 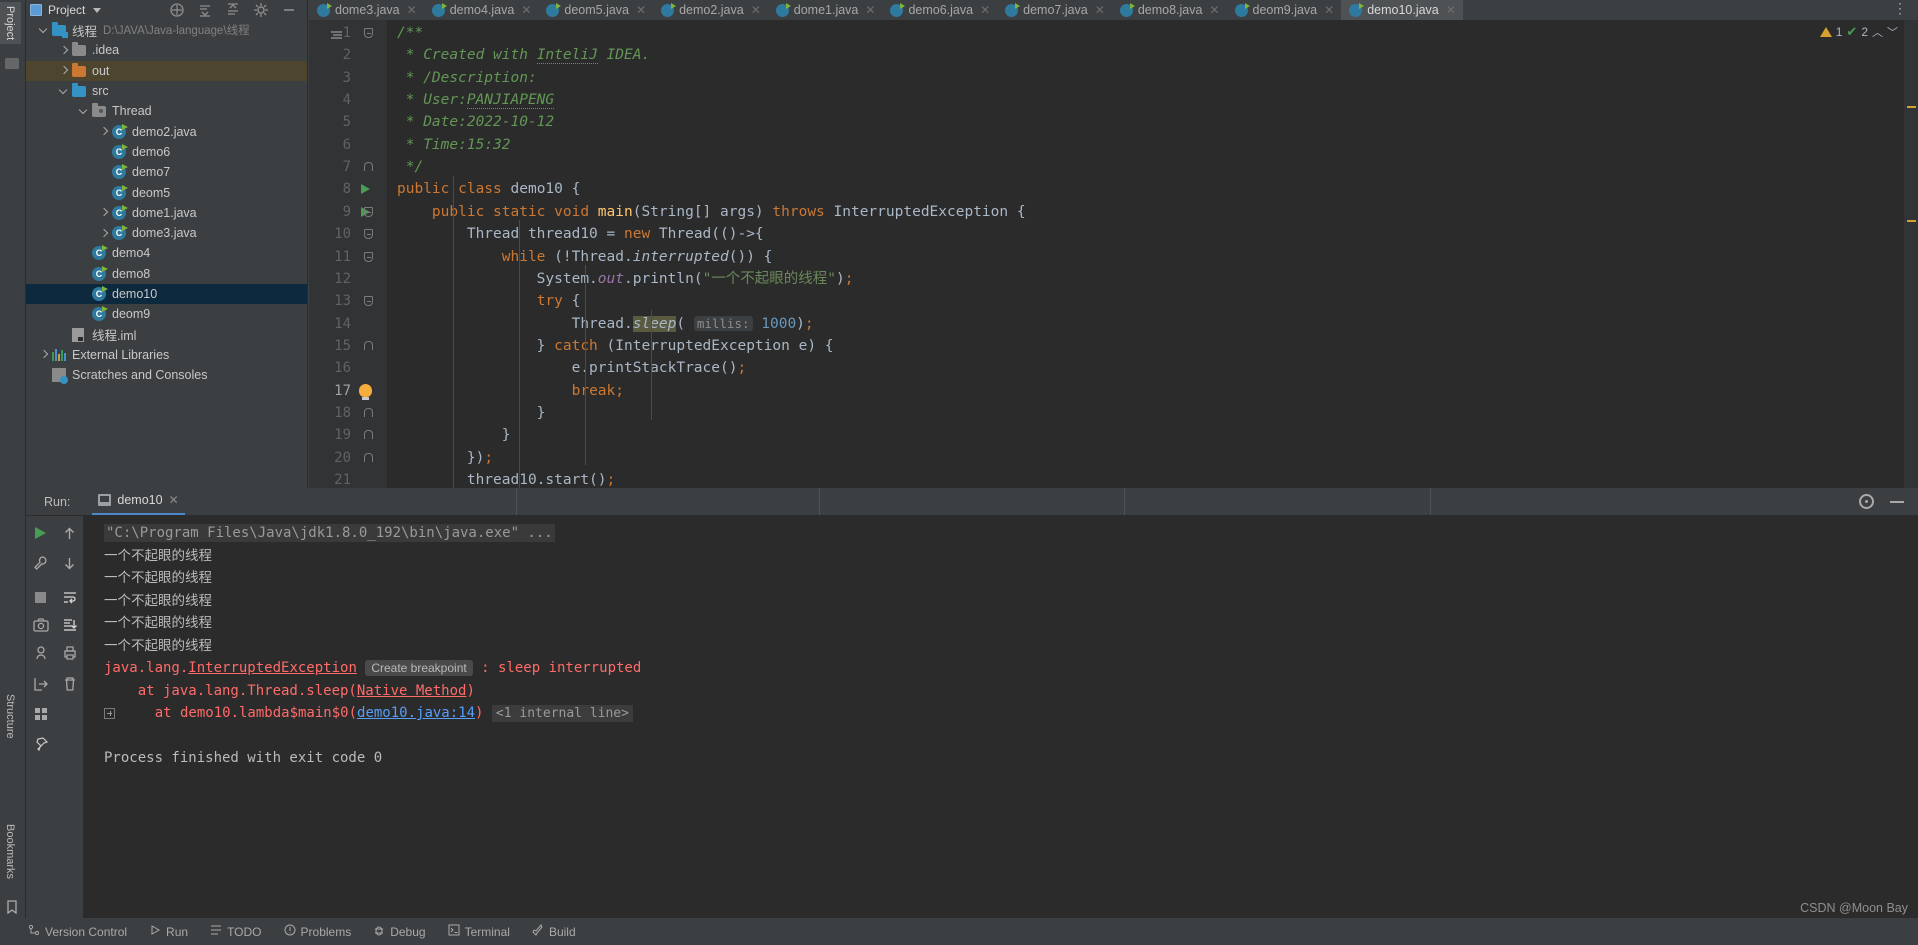 What do you see at coordinates (467, 78) in the screenshot?
I see `code-line: * /Description:` at bounding box center [467, 78].